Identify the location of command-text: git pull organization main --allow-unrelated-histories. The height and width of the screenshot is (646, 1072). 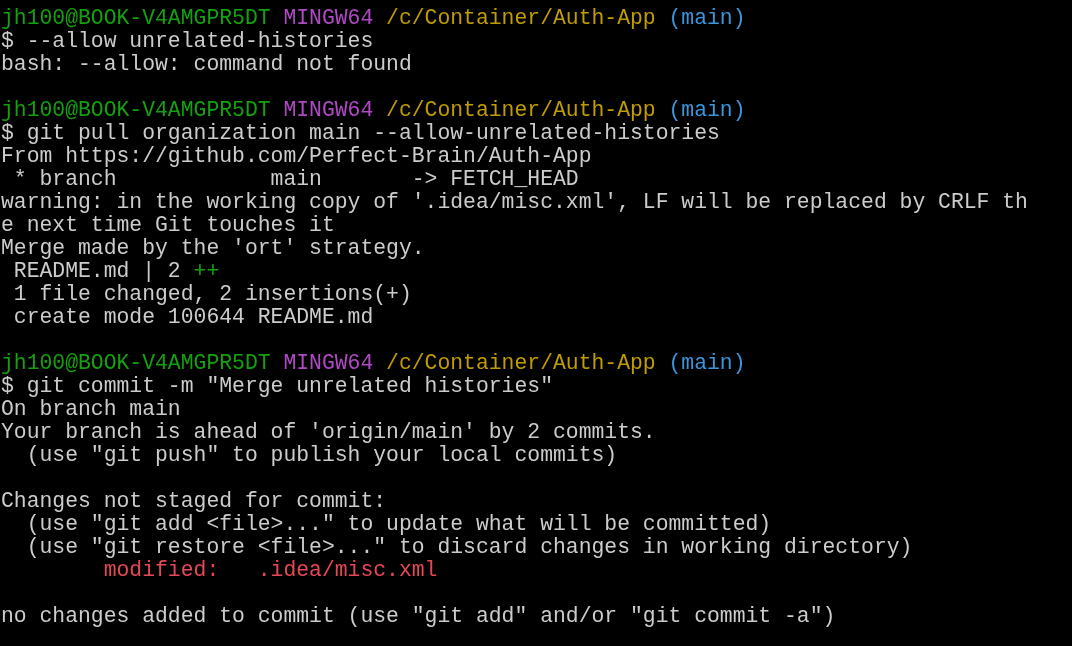
(373, 133).